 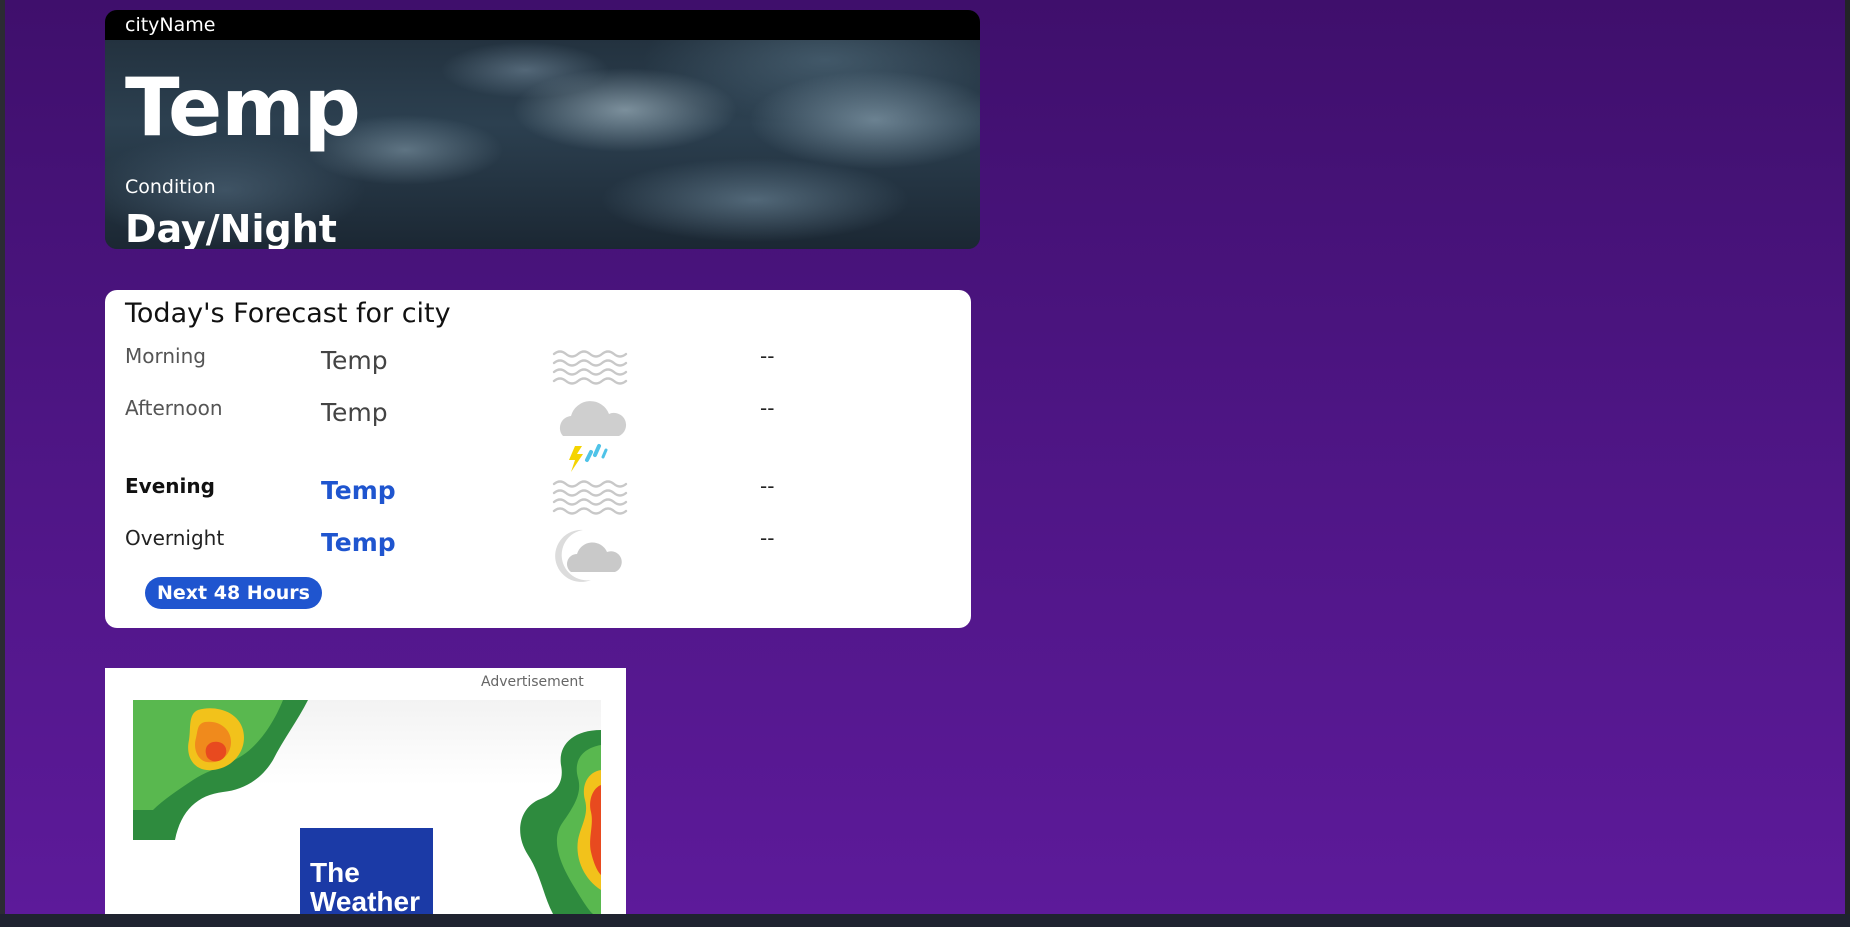 I want to click on forecast-row-afternoon: Afternoon Temp --, so click(x=538, y=434).